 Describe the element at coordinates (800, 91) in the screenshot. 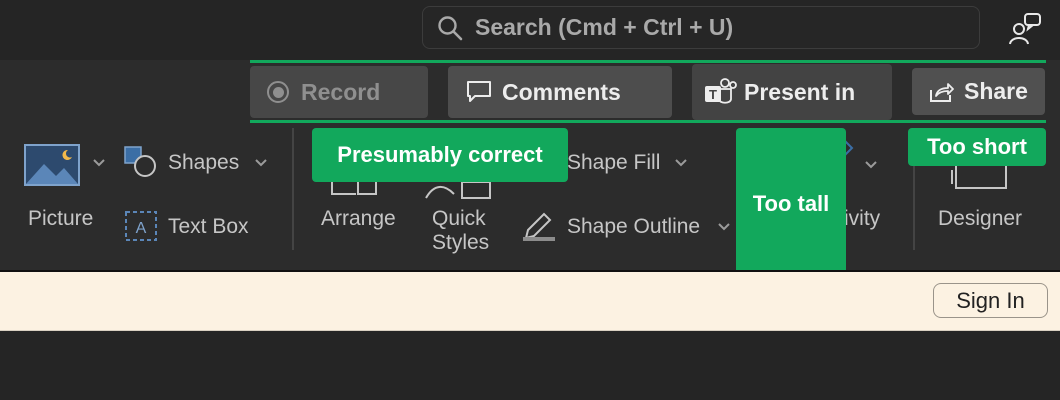

I see `present-label: Present in` at that location.